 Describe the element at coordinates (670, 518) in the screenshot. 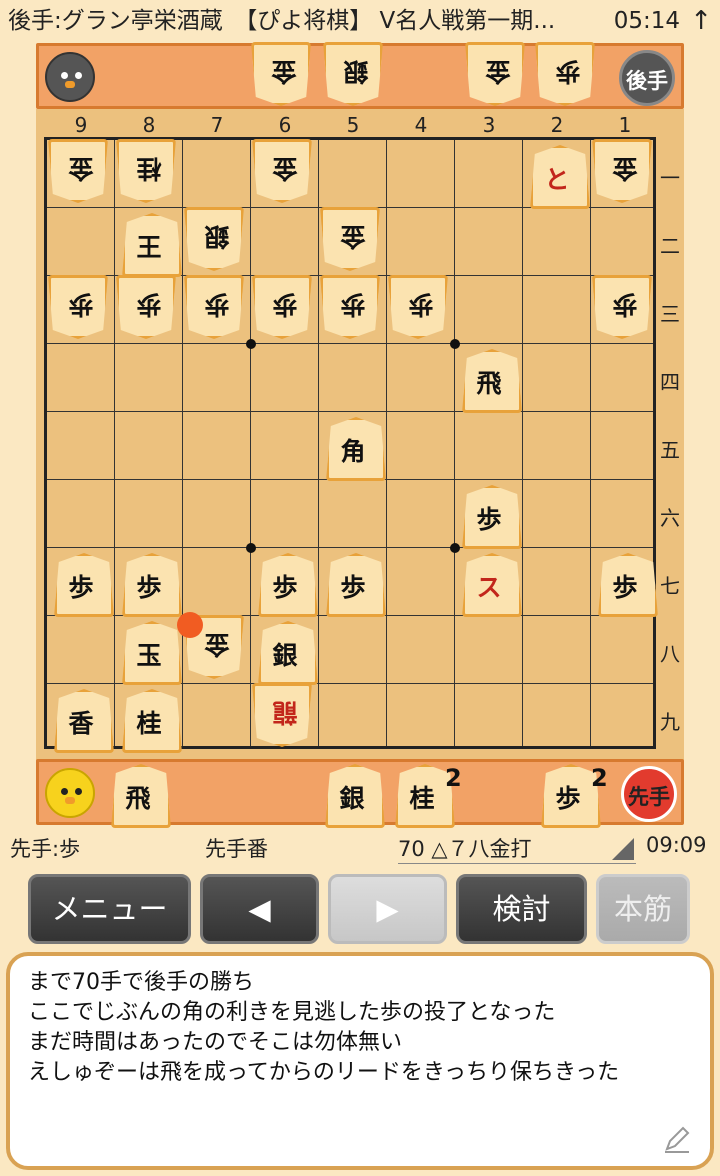

I see `rank-label: 六` at that location.